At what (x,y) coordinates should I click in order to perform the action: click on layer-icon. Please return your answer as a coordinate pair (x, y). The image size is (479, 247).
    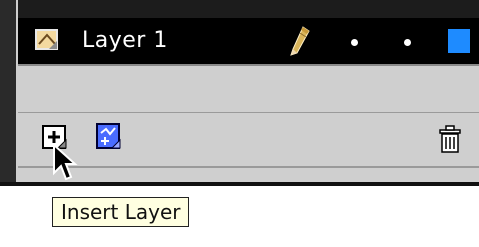
    Looking at the image, I should click on (46, 39).